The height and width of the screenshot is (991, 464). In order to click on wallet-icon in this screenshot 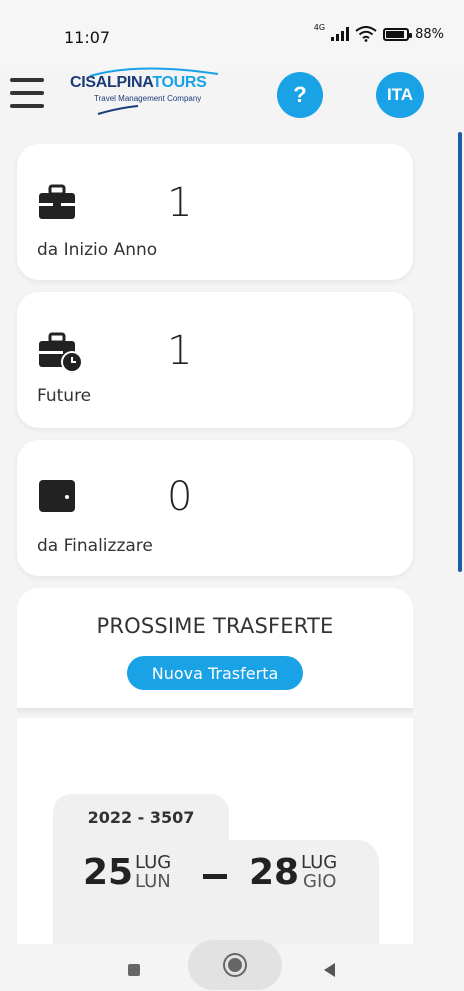, I will do `click(57, 496)`.